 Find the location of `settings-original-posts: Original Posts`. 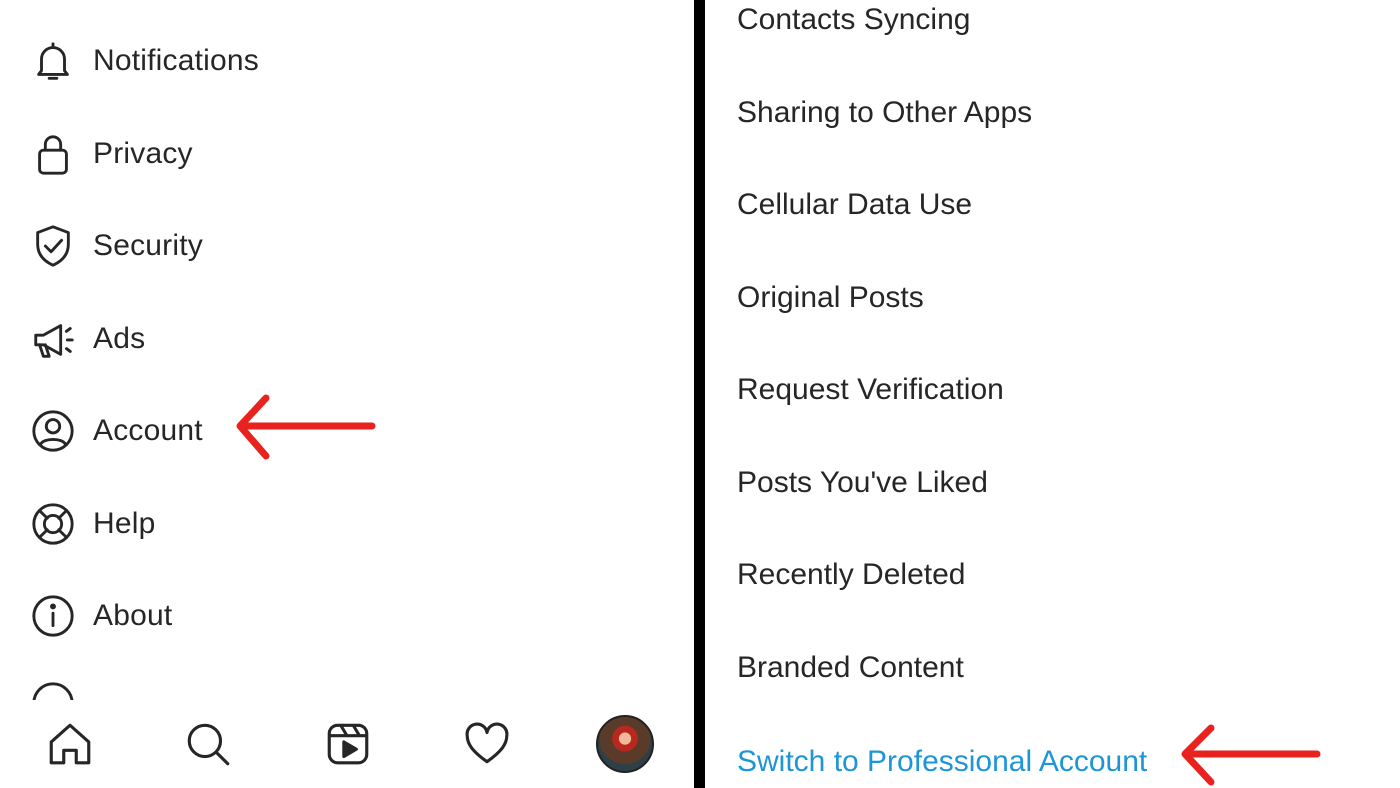

settings-original-posts: Original Posts is located at coordinates (830, 298).